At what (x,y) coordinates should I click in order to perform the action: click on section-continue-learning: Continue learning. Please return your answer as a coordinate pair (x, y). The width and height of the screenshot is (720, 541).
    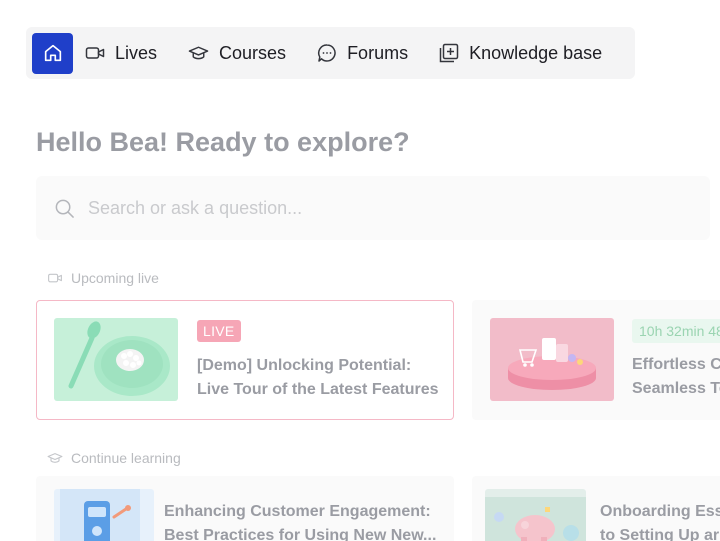
    Looking at the image, I should click on (114, 458).